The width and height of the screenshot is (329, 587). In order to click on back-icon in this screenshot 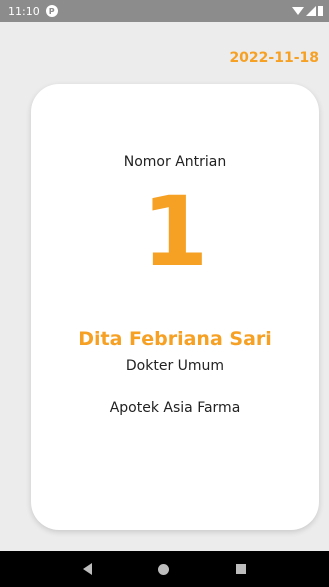, I will do `click(88, 569)`.